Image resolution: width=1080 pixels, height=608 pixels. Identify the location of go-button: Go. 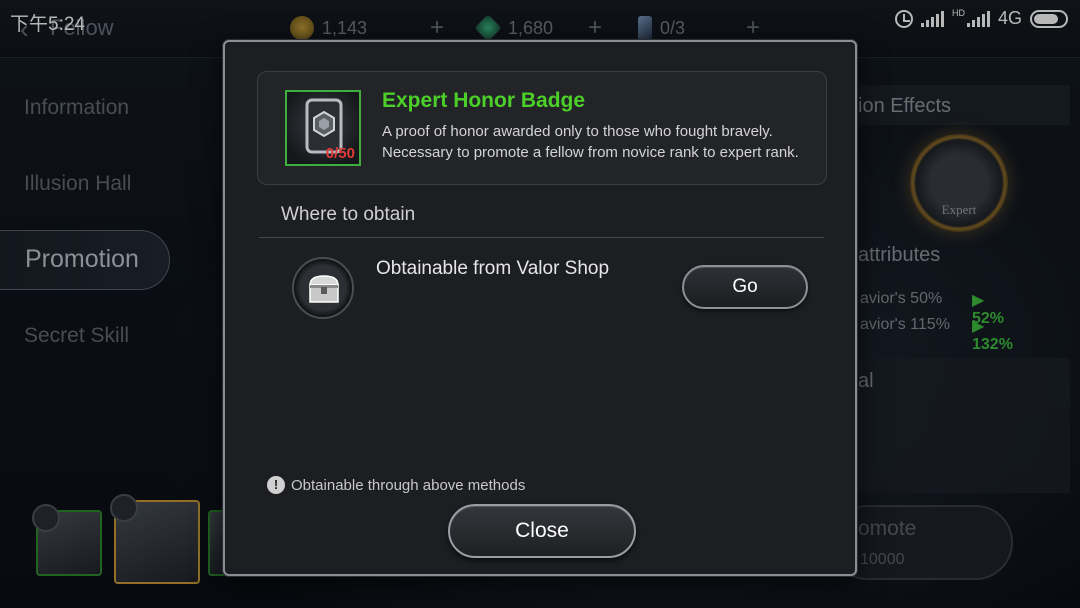
(745, 287).